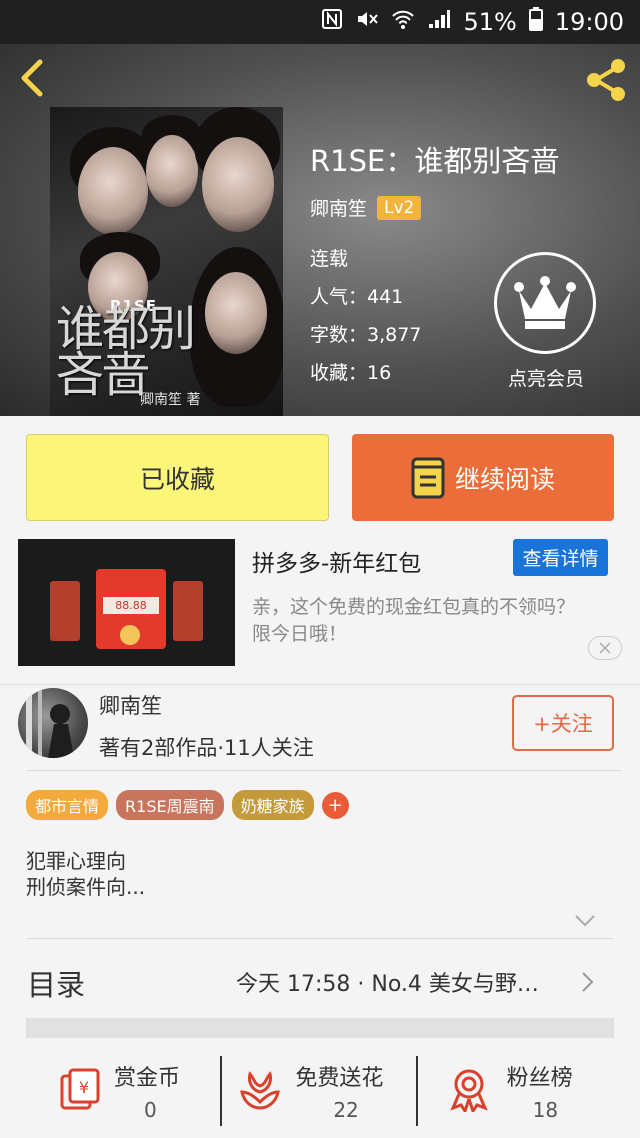 The width and height of the screenshot is (640, 1138). Describe the element at coordinates (338, 207) in the screenshot. I see `author-name: 卿南笙` at that location.